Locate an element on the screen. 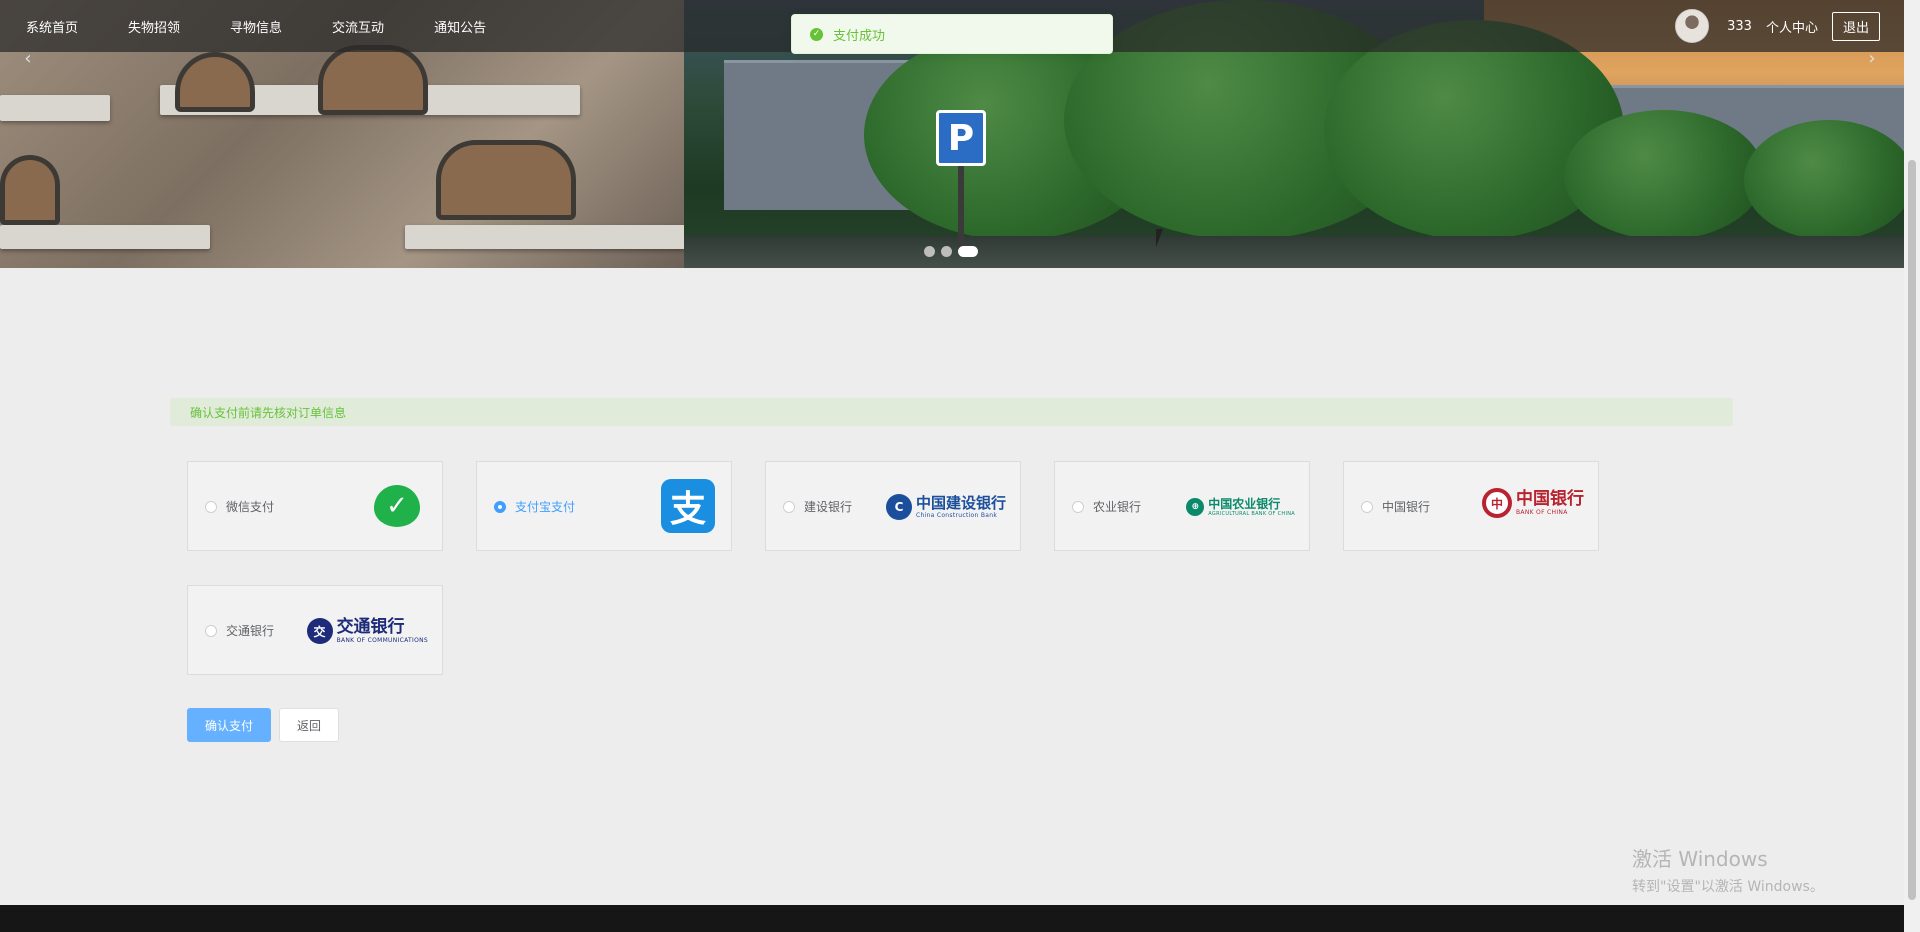 The width and height of the screenshot is (1920, 932). payment-label-boc: 中国银行 is located at coordinates (1406, 507).